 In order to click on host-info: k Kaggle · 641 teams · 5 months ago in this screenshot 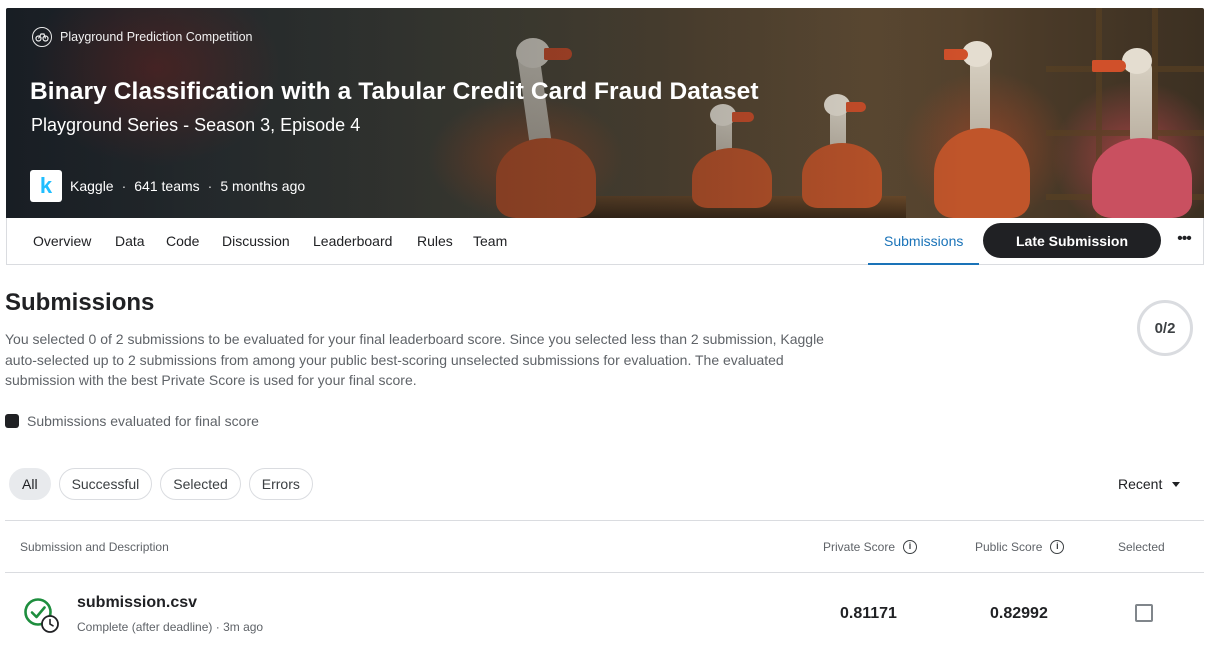, I will do `click(167, 186)`.